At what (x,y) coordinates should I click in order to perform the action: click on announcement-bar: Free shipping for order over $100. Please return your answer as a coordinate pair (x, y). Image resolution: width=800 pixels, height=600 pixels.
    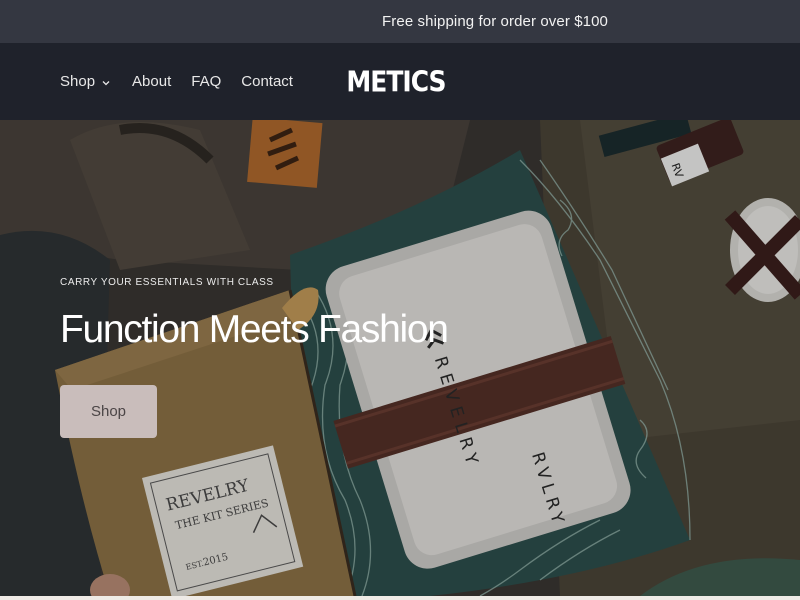
    Looking at the image, I should click on (400, 21).